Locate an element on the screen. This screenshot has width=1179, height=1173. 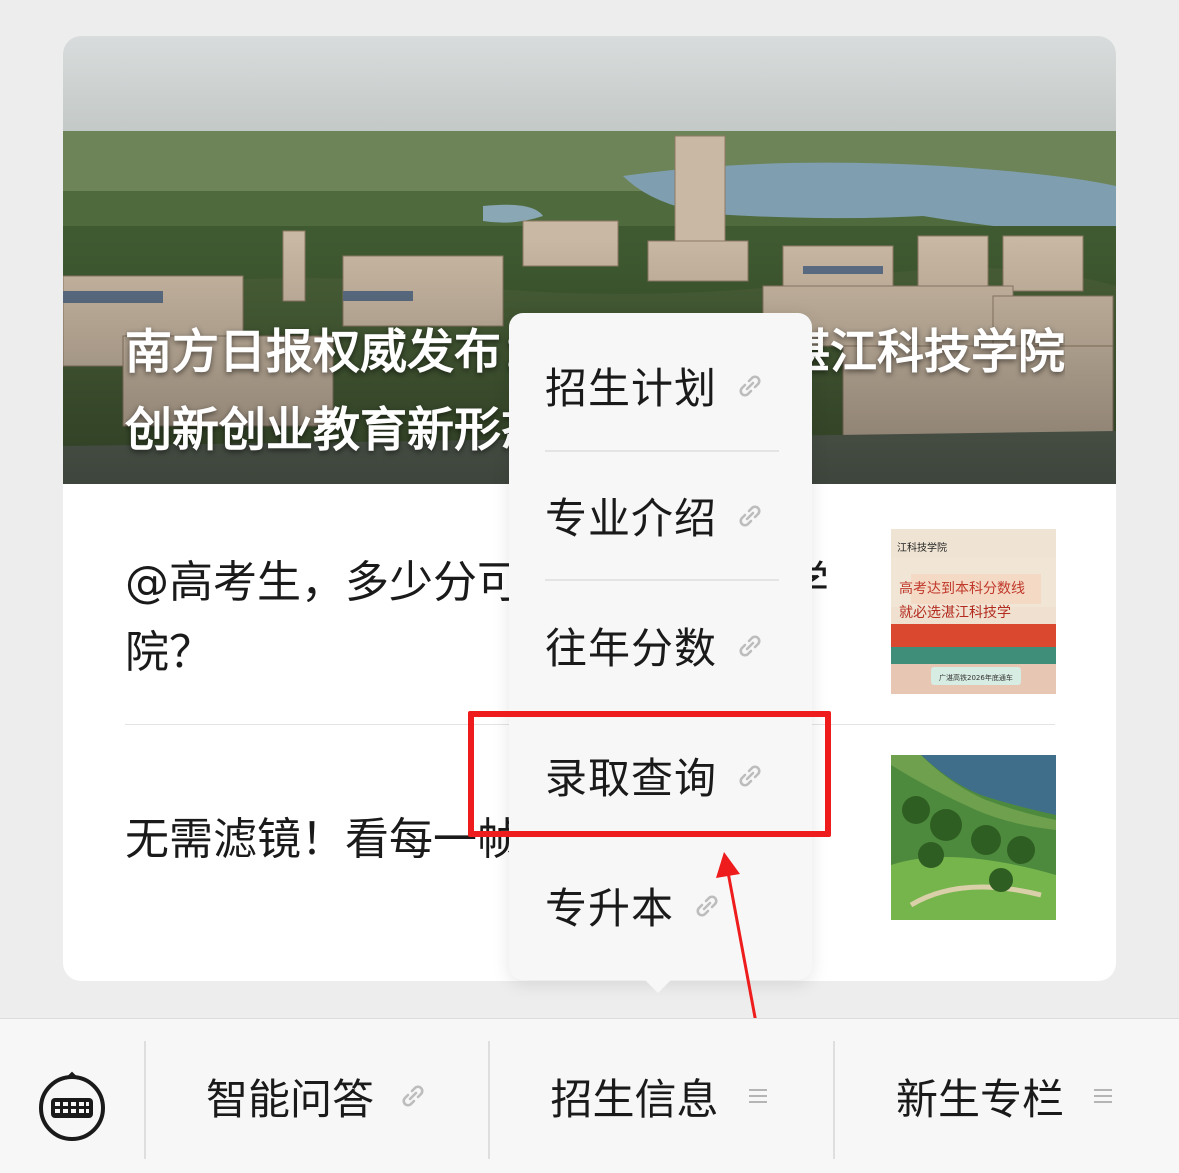
menu-item-past-scores: 往年分数 is located at coordinates (662, 645).